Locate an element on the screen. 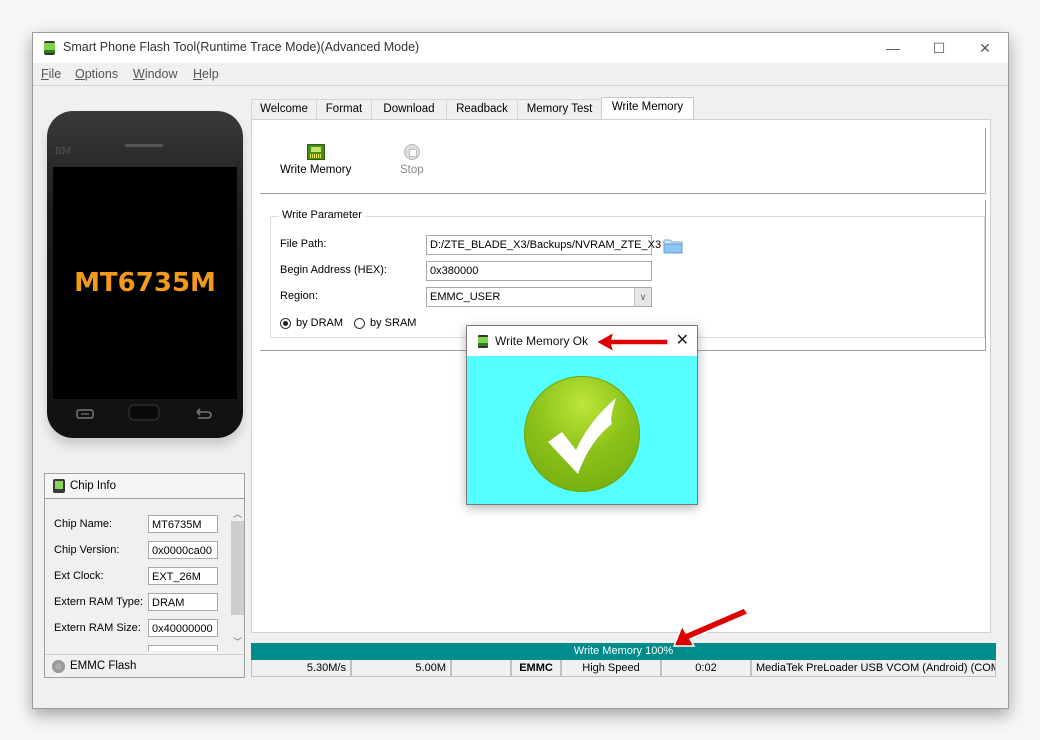  radio-dram-indicator is located at coordinates (285, 323).